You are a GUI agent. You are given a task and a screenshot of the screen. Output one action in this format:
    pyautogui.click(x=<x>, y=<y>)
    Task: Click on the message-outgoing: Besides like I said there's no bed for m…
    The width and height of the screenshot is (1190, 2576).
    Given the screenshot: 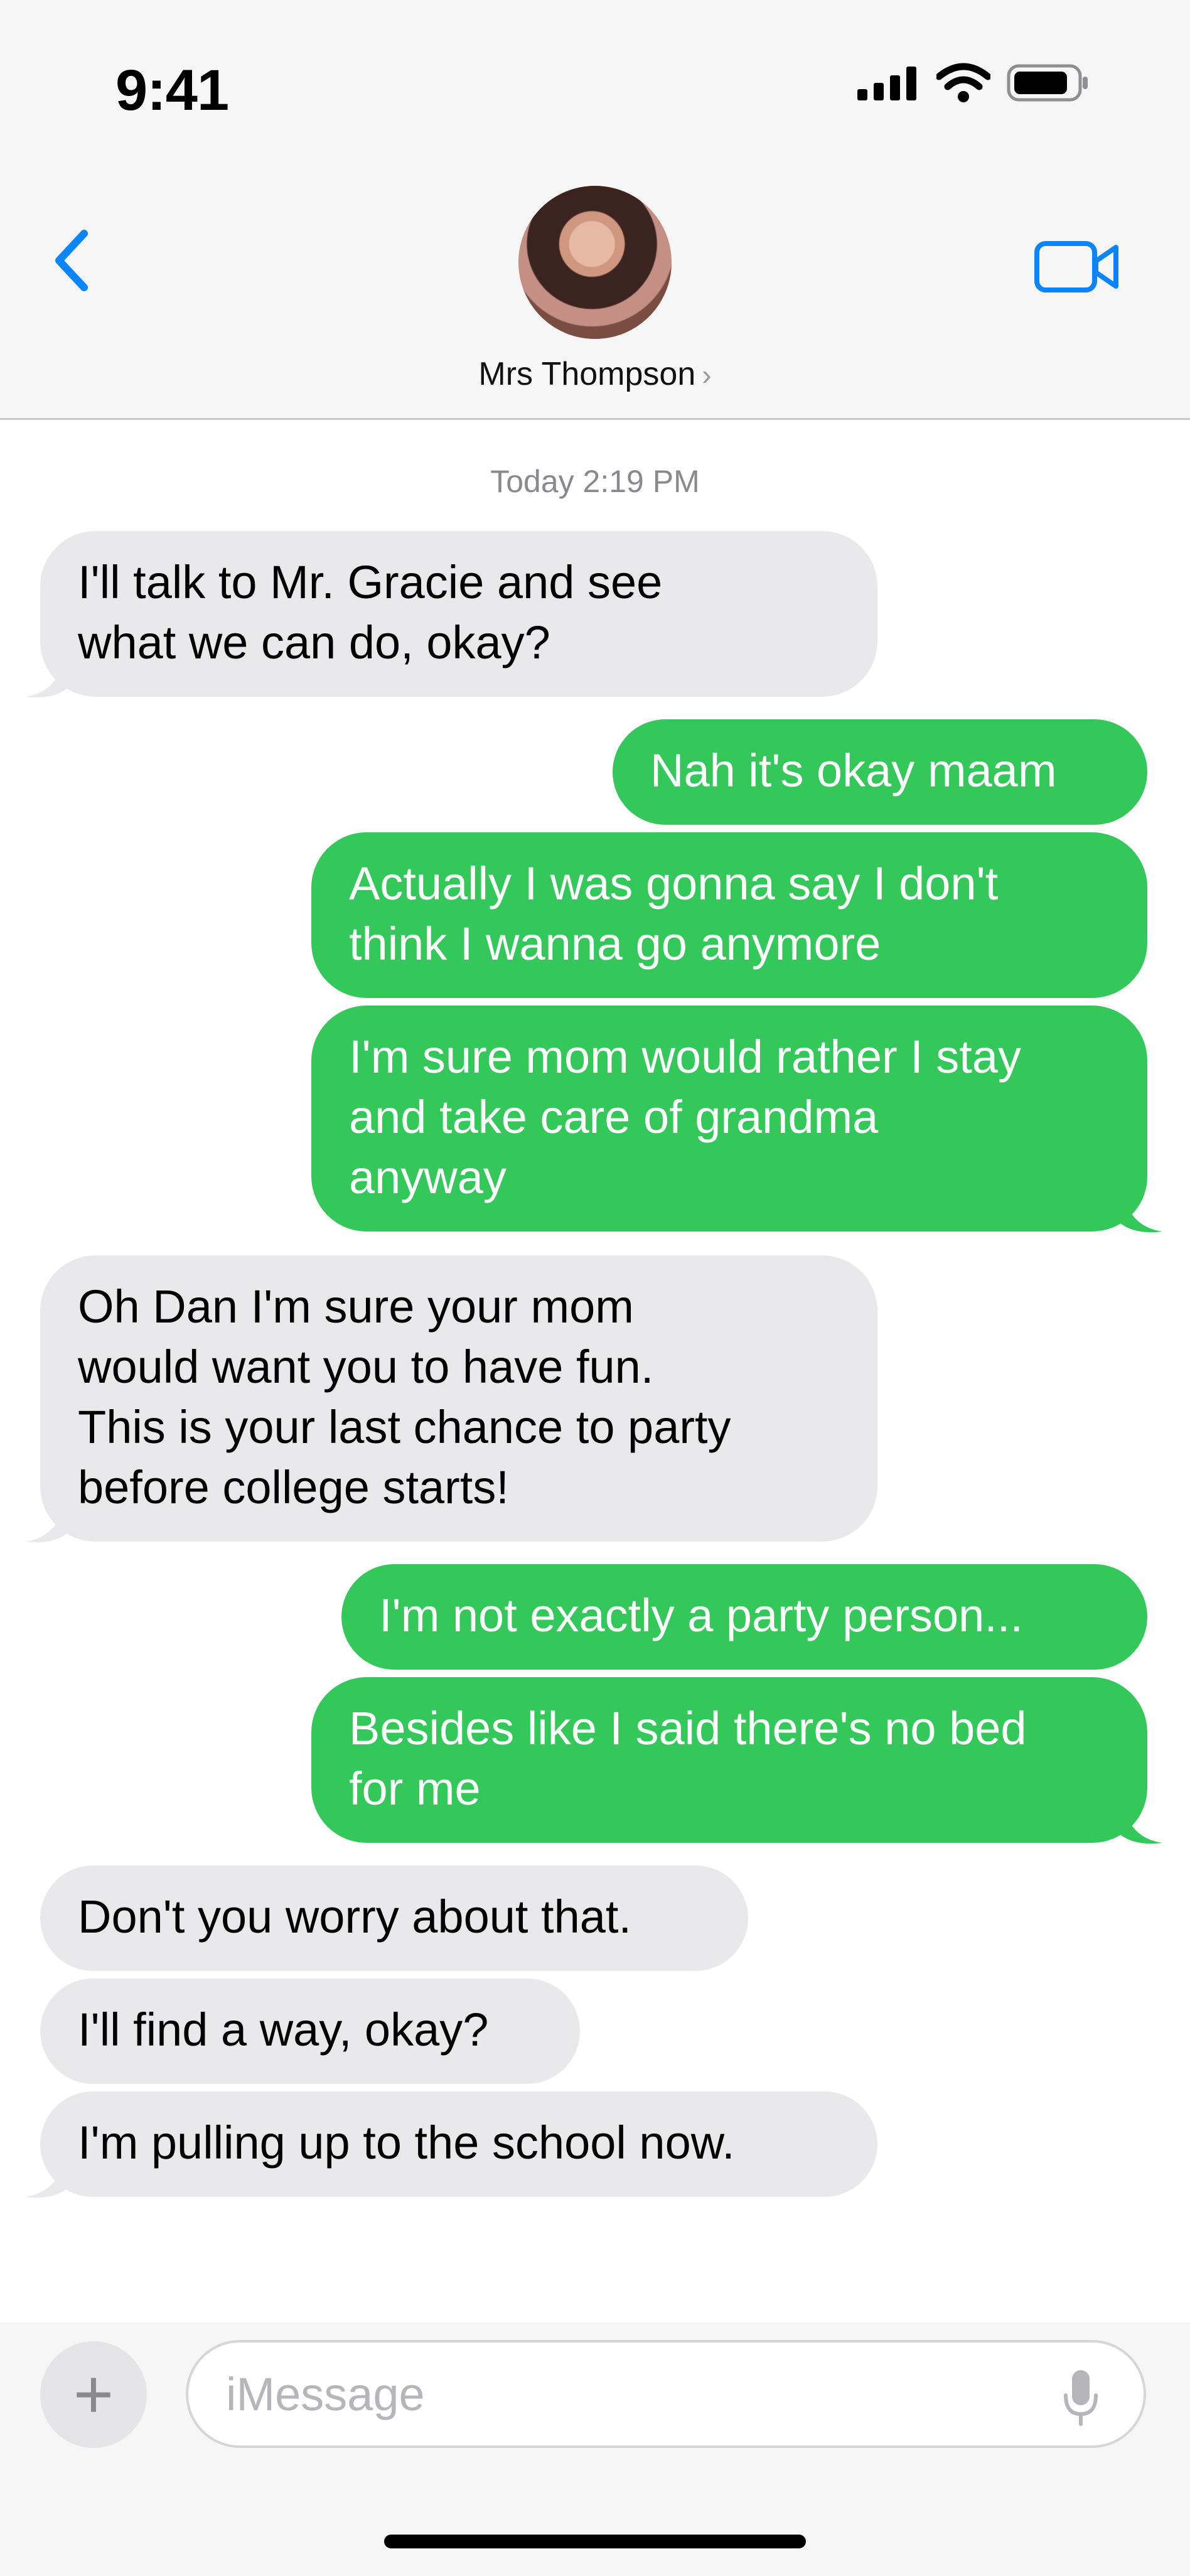 What is the action you would take?
    pyautogui.click(x=729, y=1760)
    